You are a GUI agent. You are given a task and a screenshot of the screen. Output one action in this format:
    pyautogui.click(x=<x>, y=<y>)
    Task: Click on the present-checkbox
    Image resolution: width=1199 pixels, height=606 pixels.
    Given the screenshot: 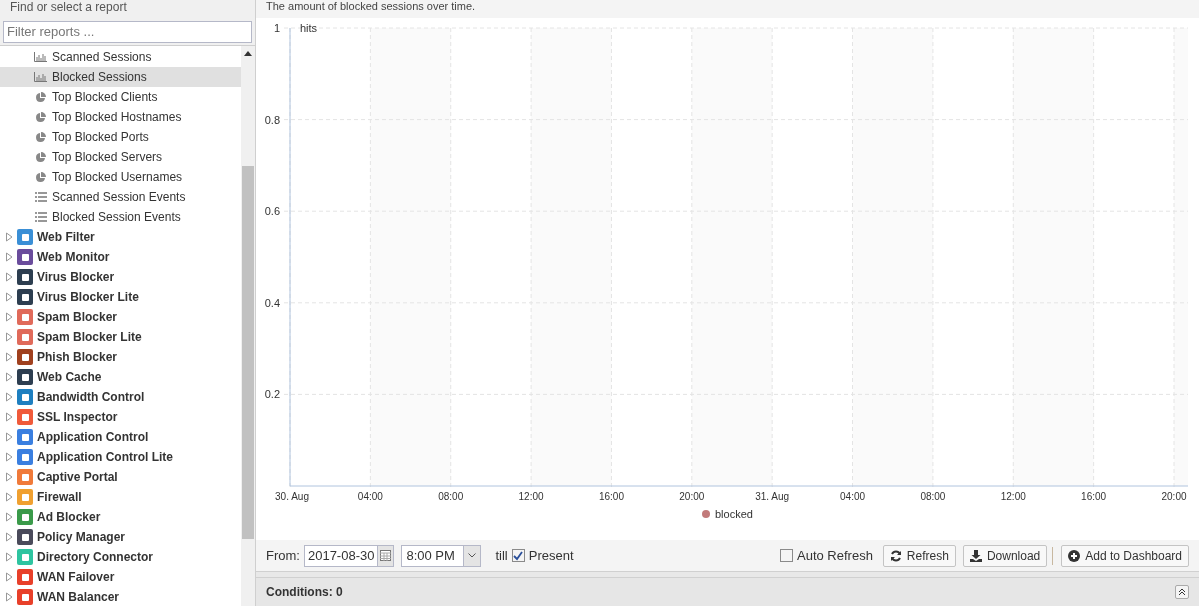 What is the action you would take?
    pyautogui.click(x=518, y=555)
    